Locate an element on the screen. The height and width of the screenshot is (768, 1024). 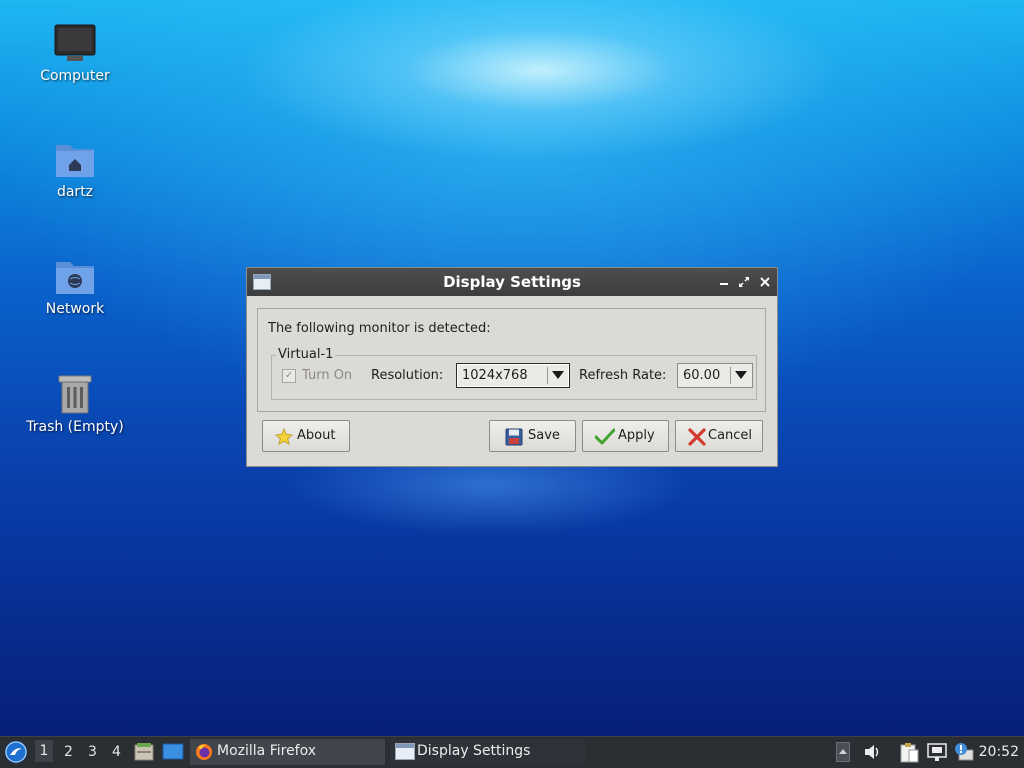
info-notification-icon is located at coordinates (964, 752).